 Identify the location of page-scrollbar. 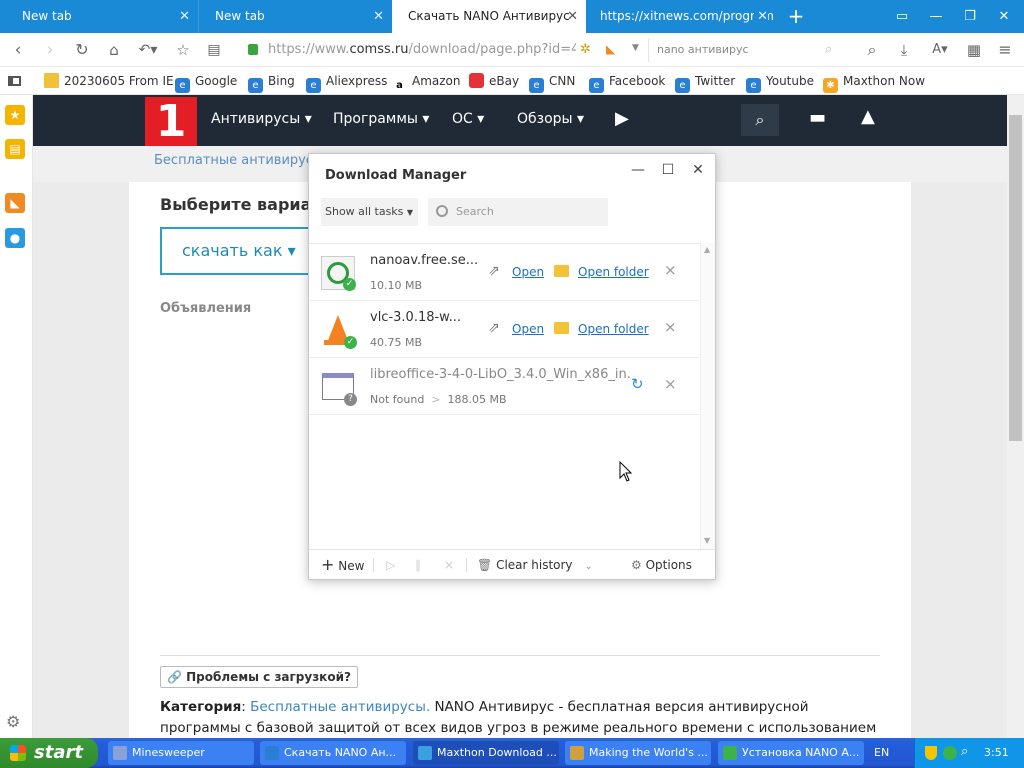
(1015, 416).